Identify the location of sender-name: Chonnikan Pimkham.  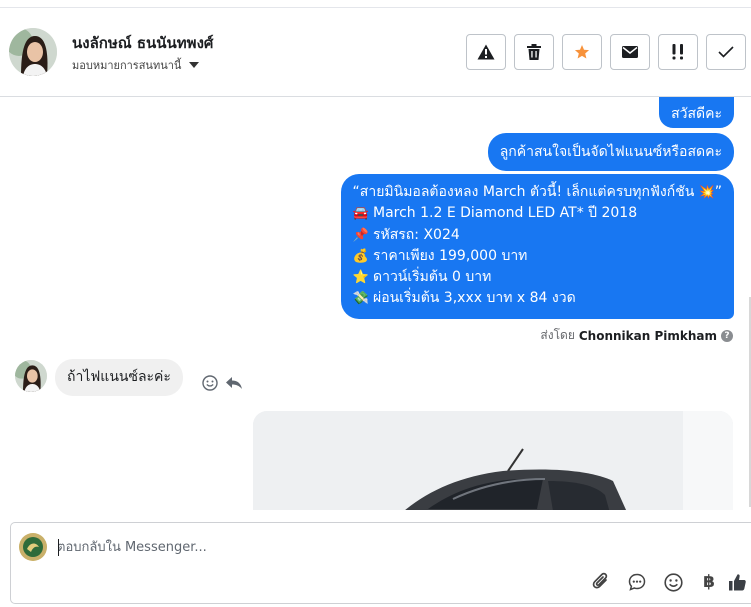
(648, 336).